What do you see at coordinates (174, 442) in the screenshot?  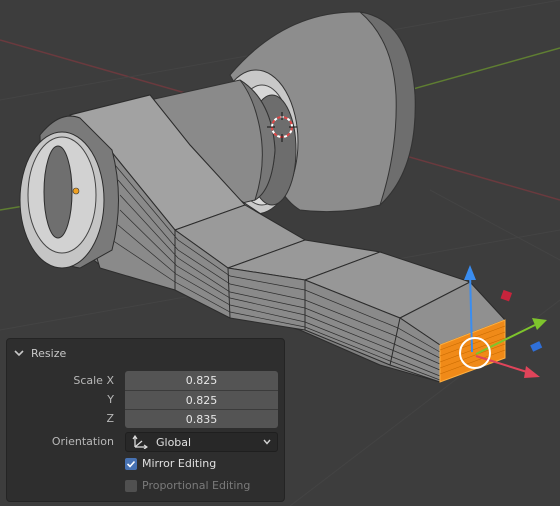 I see `orientation-value: Global` at bounding box center [174, 442].